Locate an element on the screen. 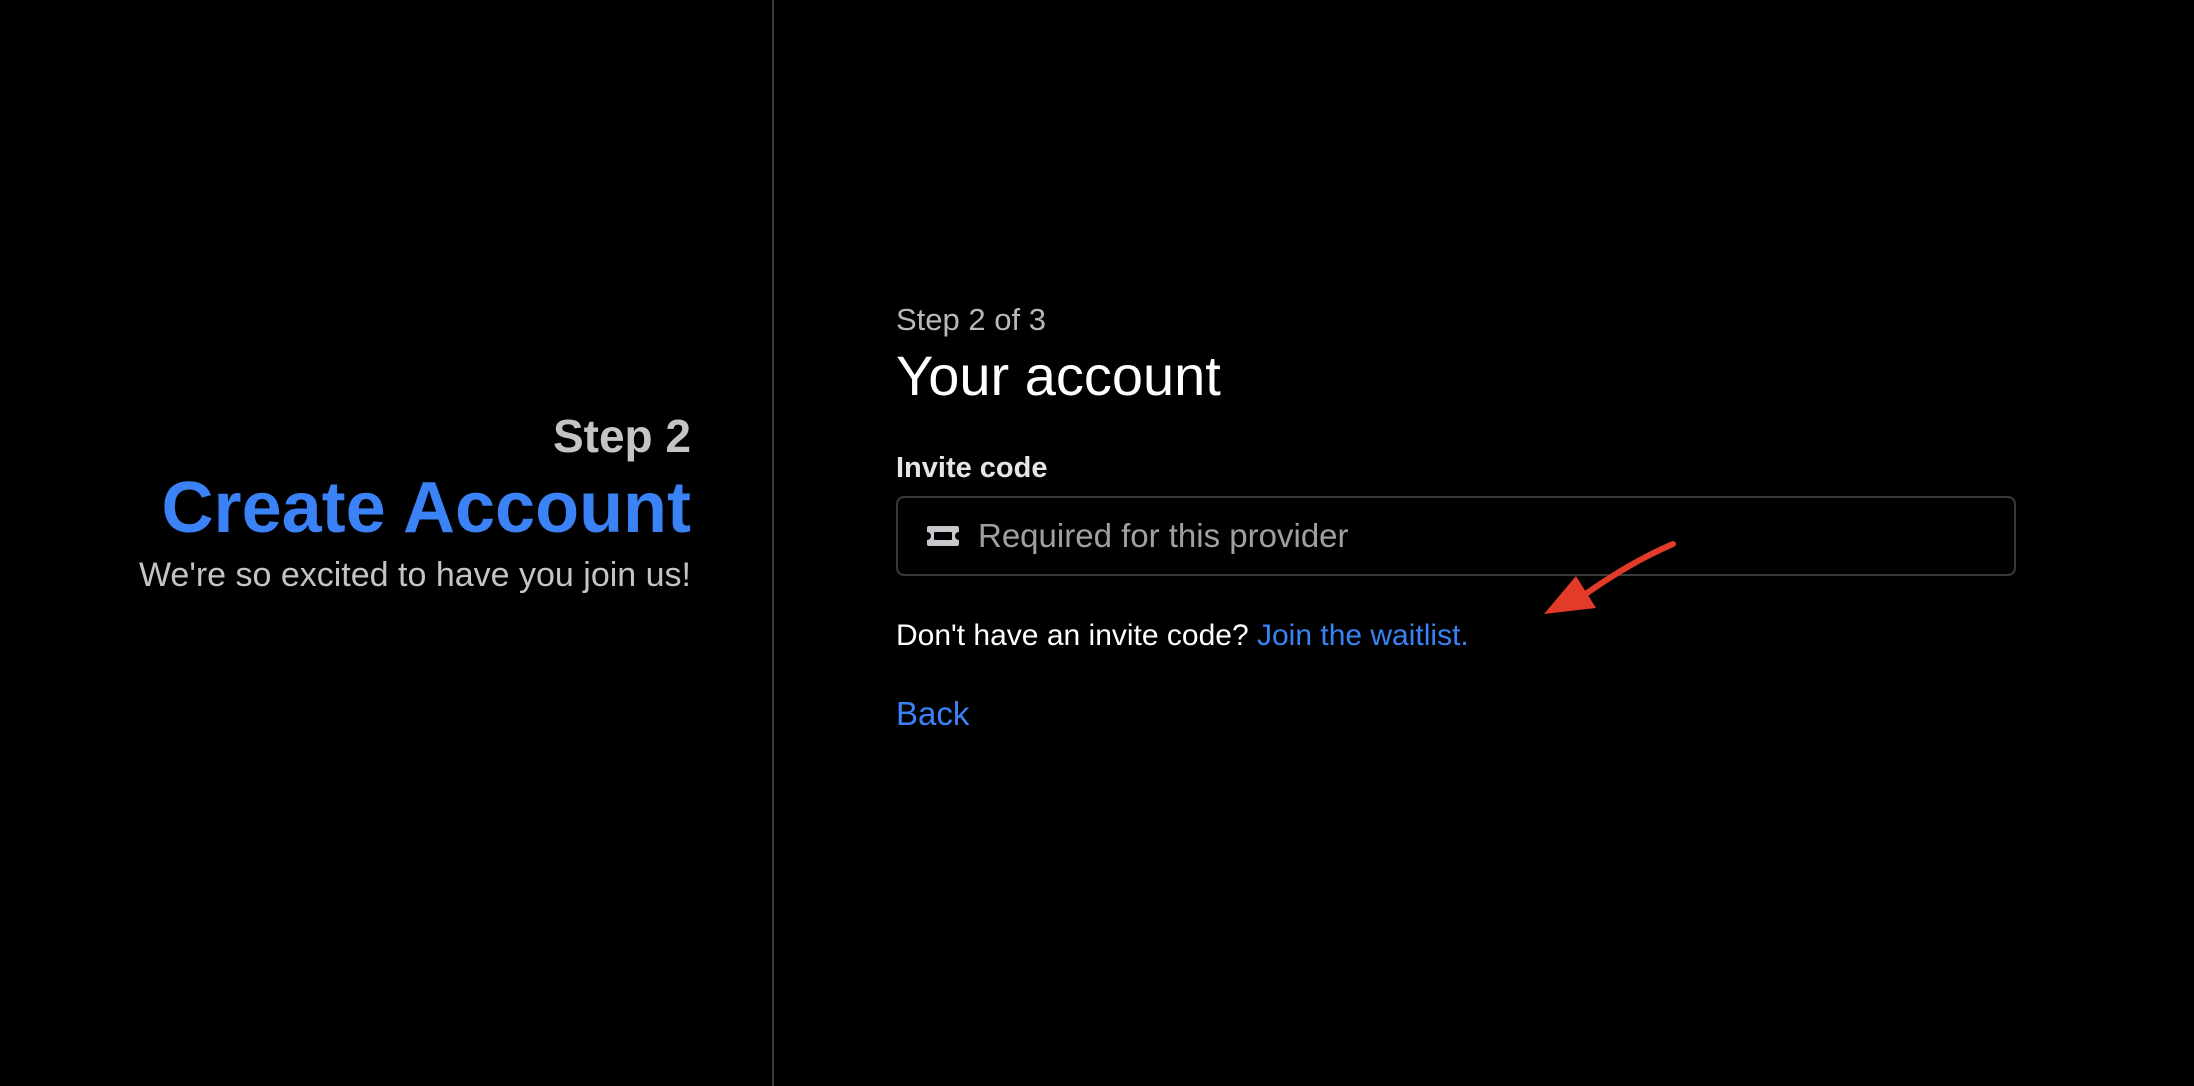  create-account-title: Create Account is located at coordinates (426, 508).